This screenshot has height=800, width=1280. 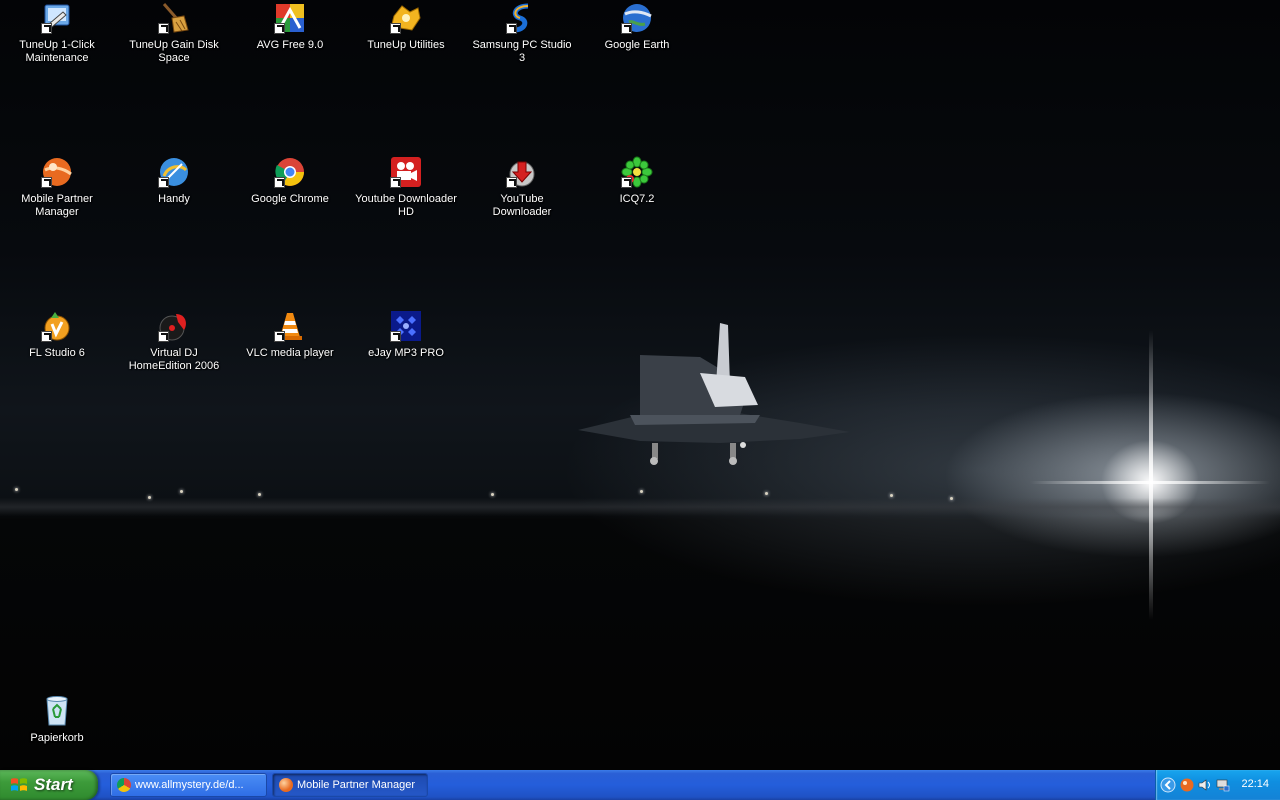 I want to click on desktop-icon-handy: Handy, so click(x=174, y=181).